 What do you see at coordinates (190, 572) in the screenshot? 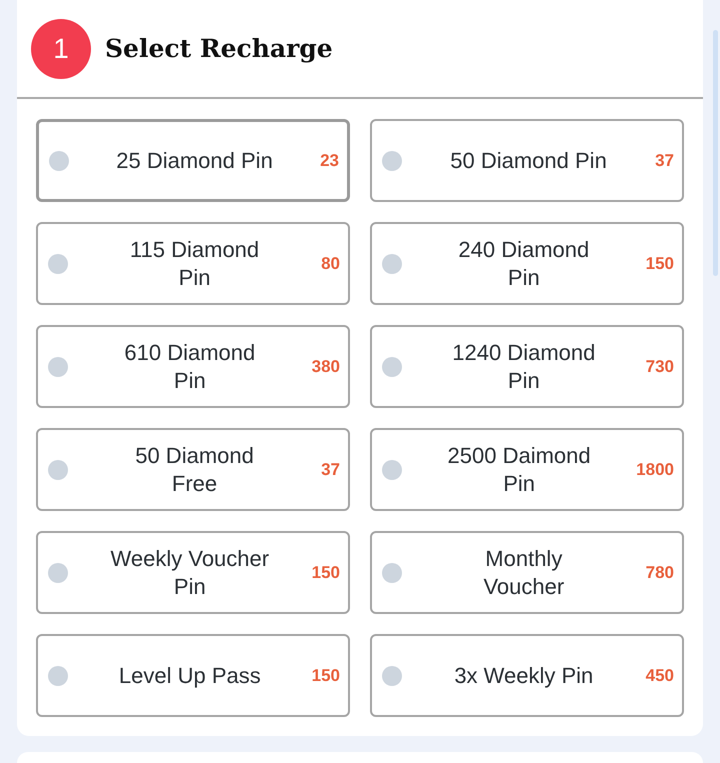
I see `option-label: Weekly Voucher Pin` at bounding box center [190, 572].